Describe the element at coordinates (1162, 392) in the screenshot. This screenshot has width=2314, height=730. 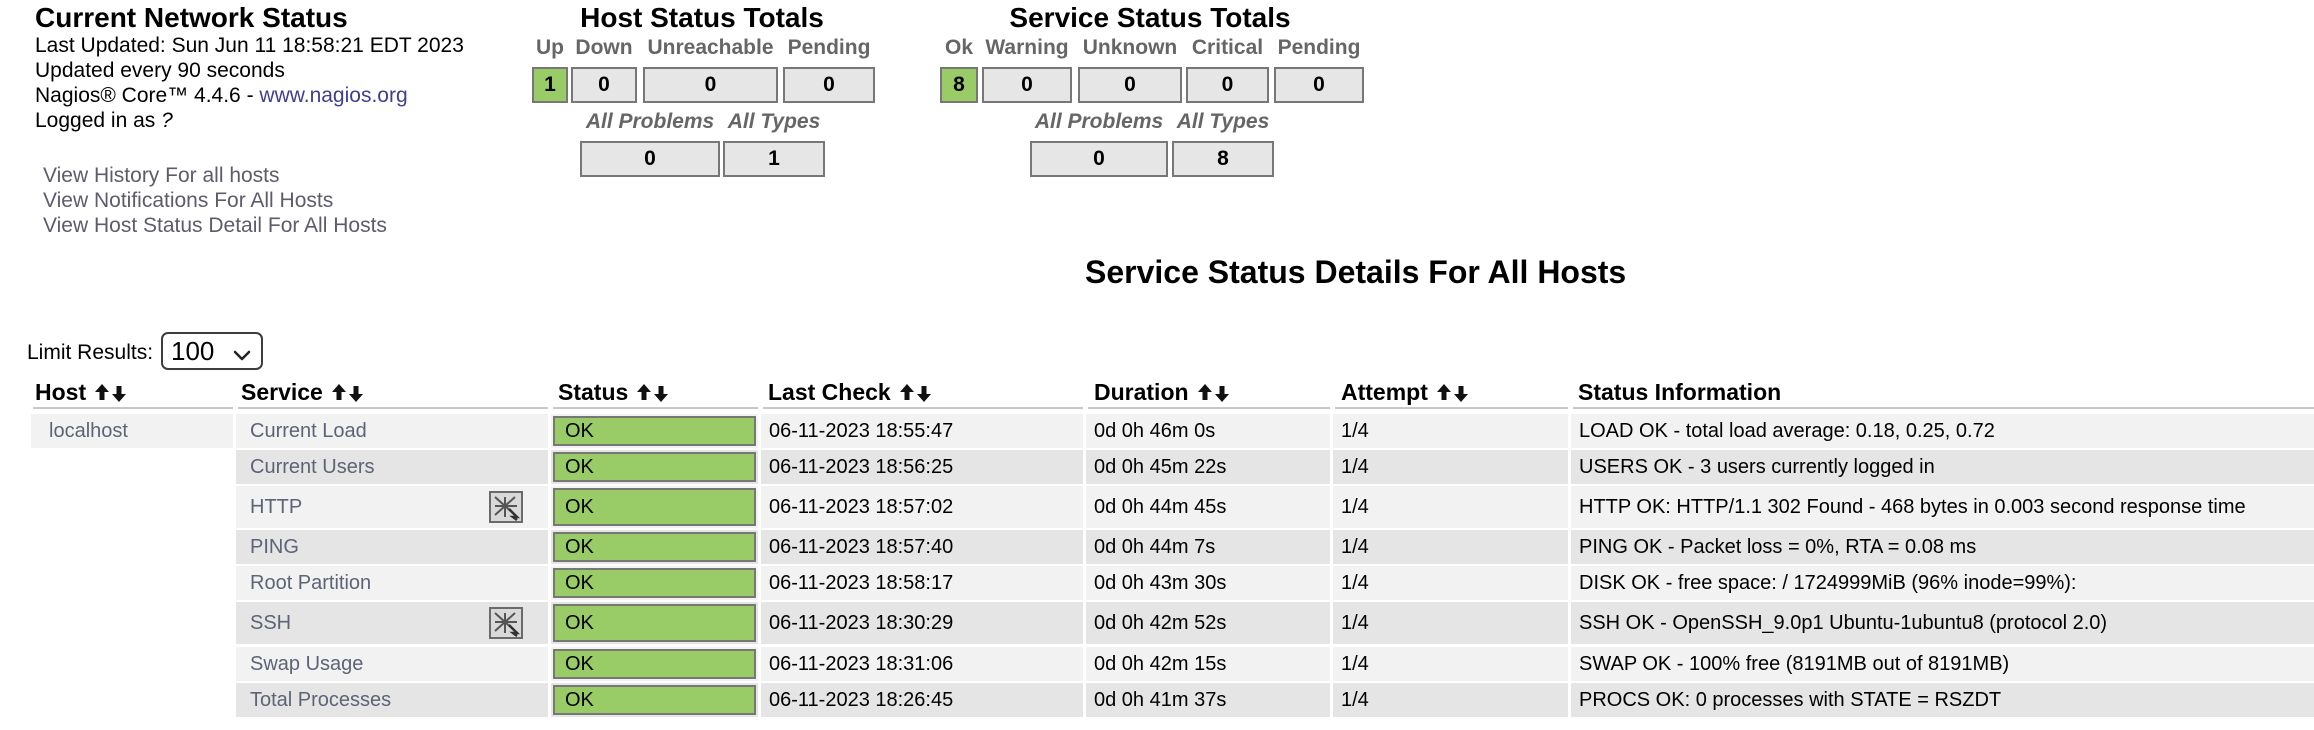
I see `column-header-duration: Duration` at that location.